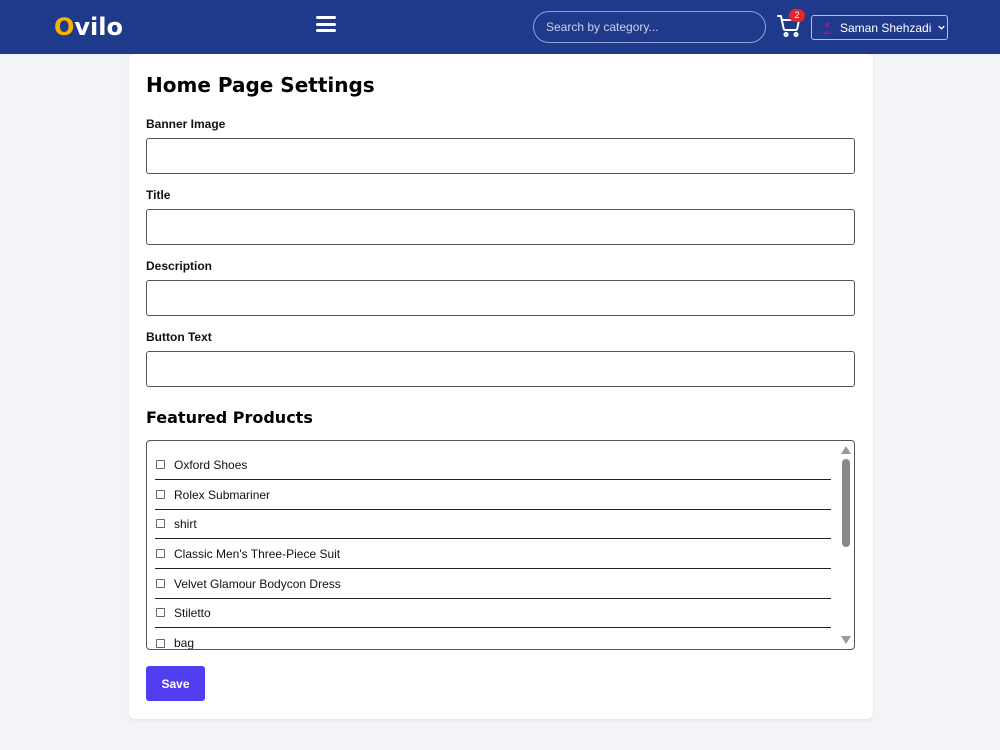  Describe the element at coordinates (260, 85) in the screenshot. I see `page-title: Home Page Settings` at that location.